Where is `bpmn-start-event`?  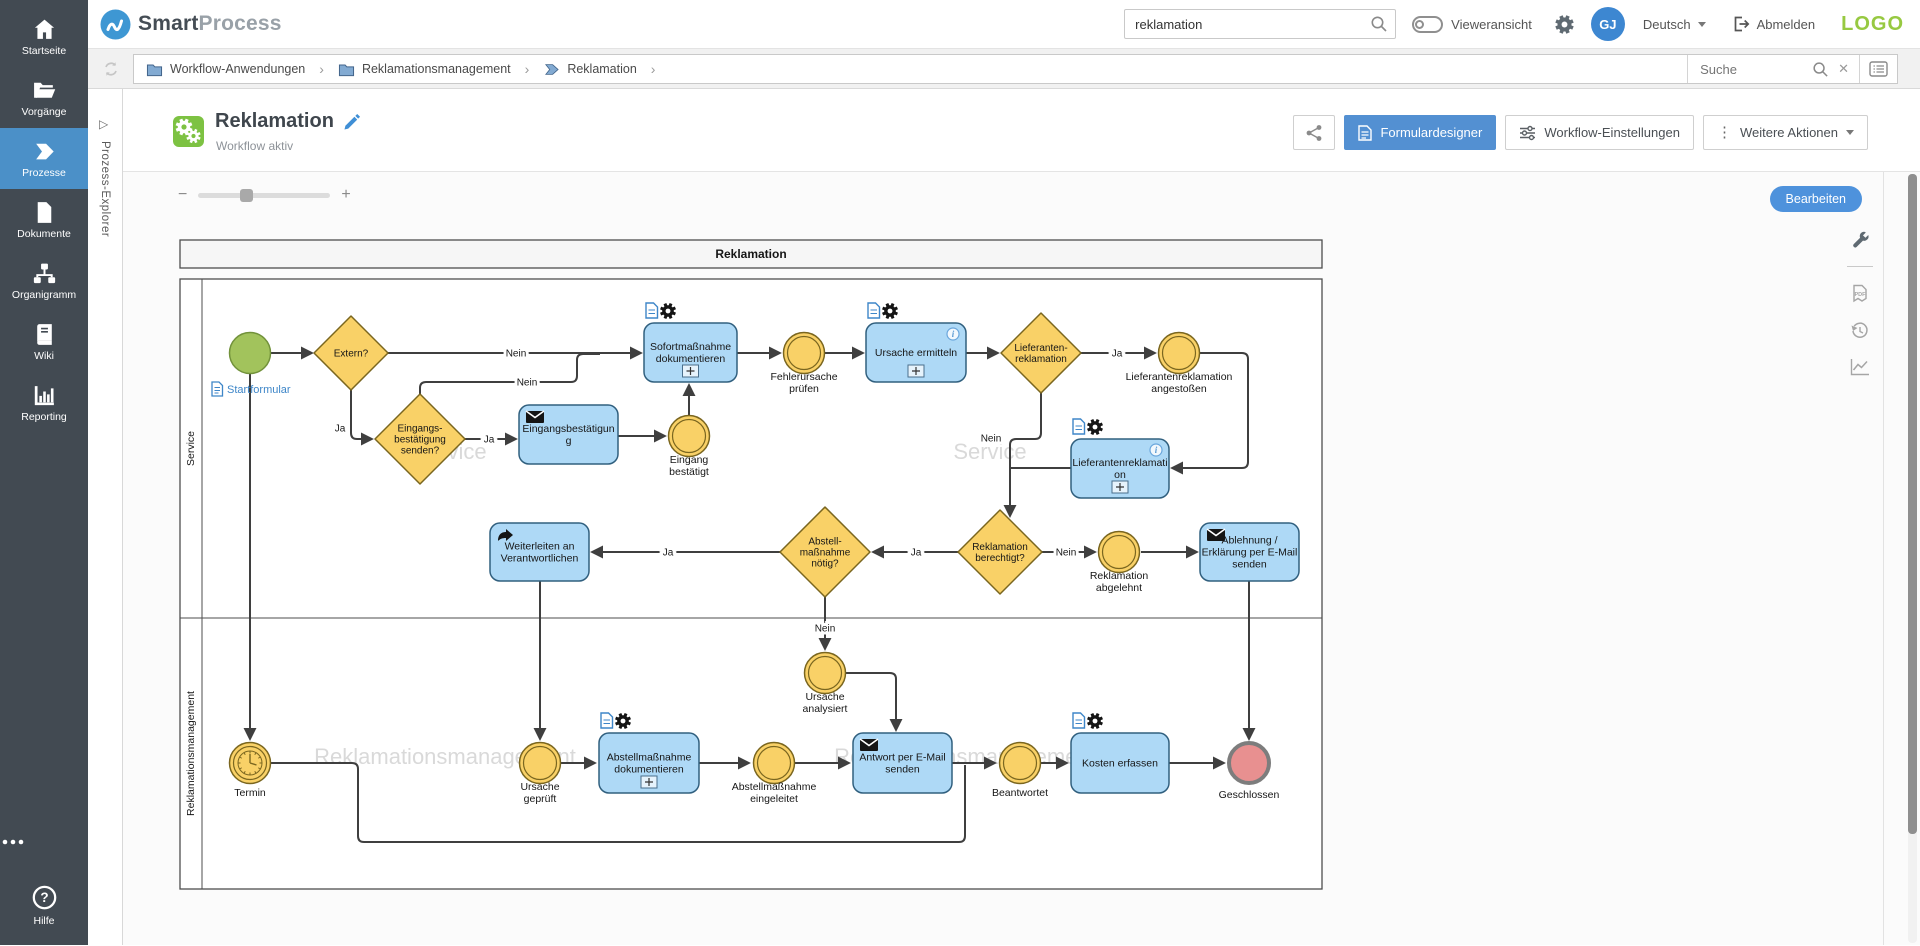 bpmn-start-event is located at coordinates (250, 353).